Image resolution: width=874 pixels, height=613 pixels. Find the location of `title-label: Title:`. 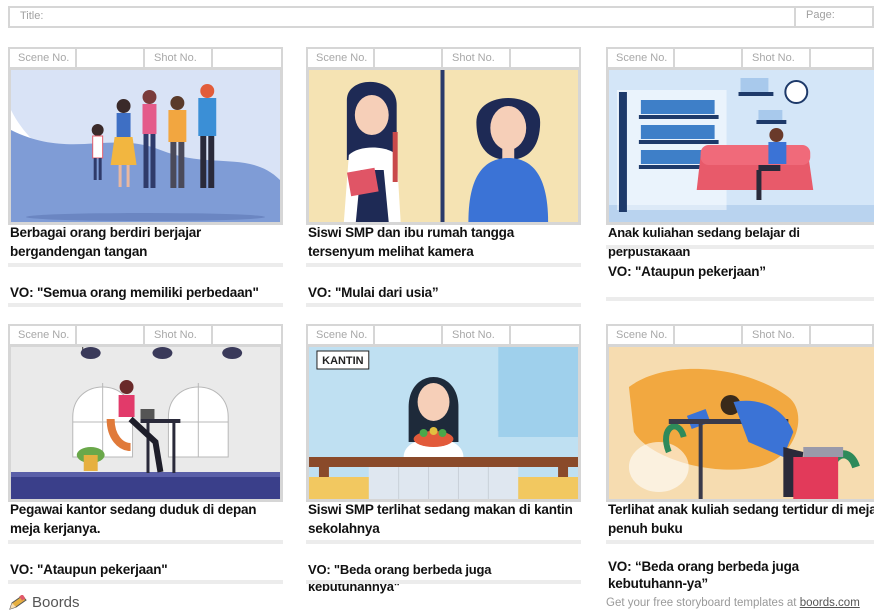

title-label: Title: is located at coordinates (32, 16).